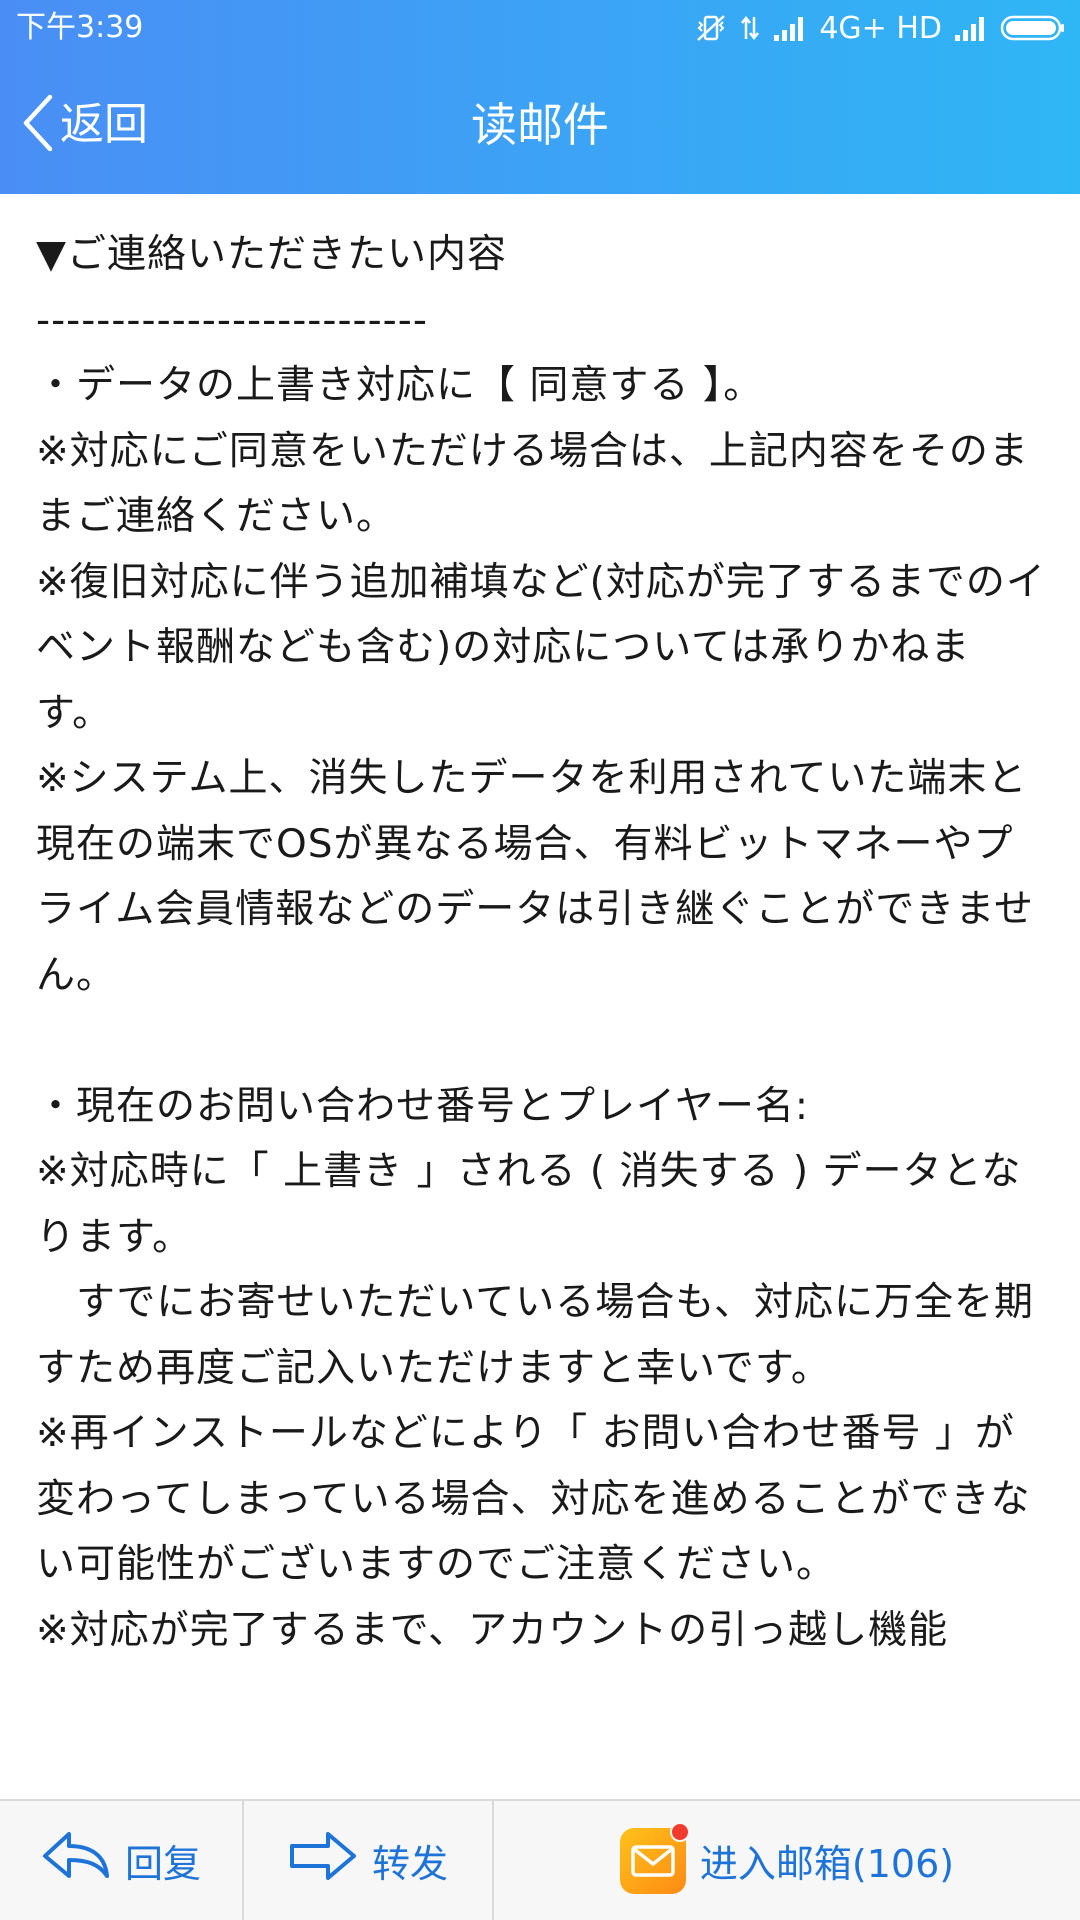  Describe the element at coordinates (711, 28) in the screenshot. I see `vibrate-off-icon` at that location.